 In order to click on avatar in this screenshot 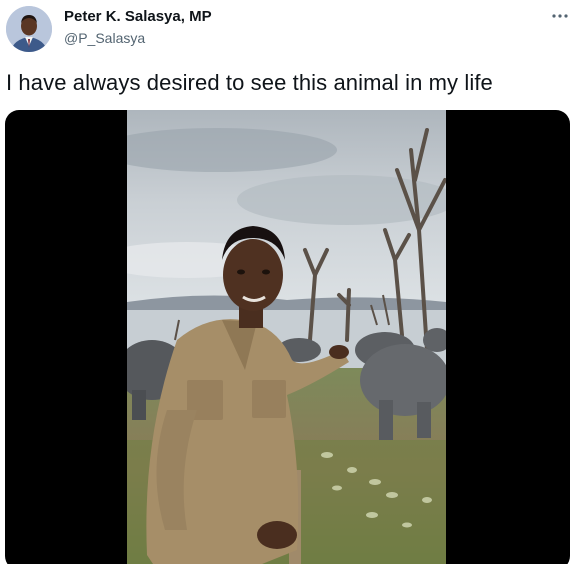, I will do `click(29, 29)`.